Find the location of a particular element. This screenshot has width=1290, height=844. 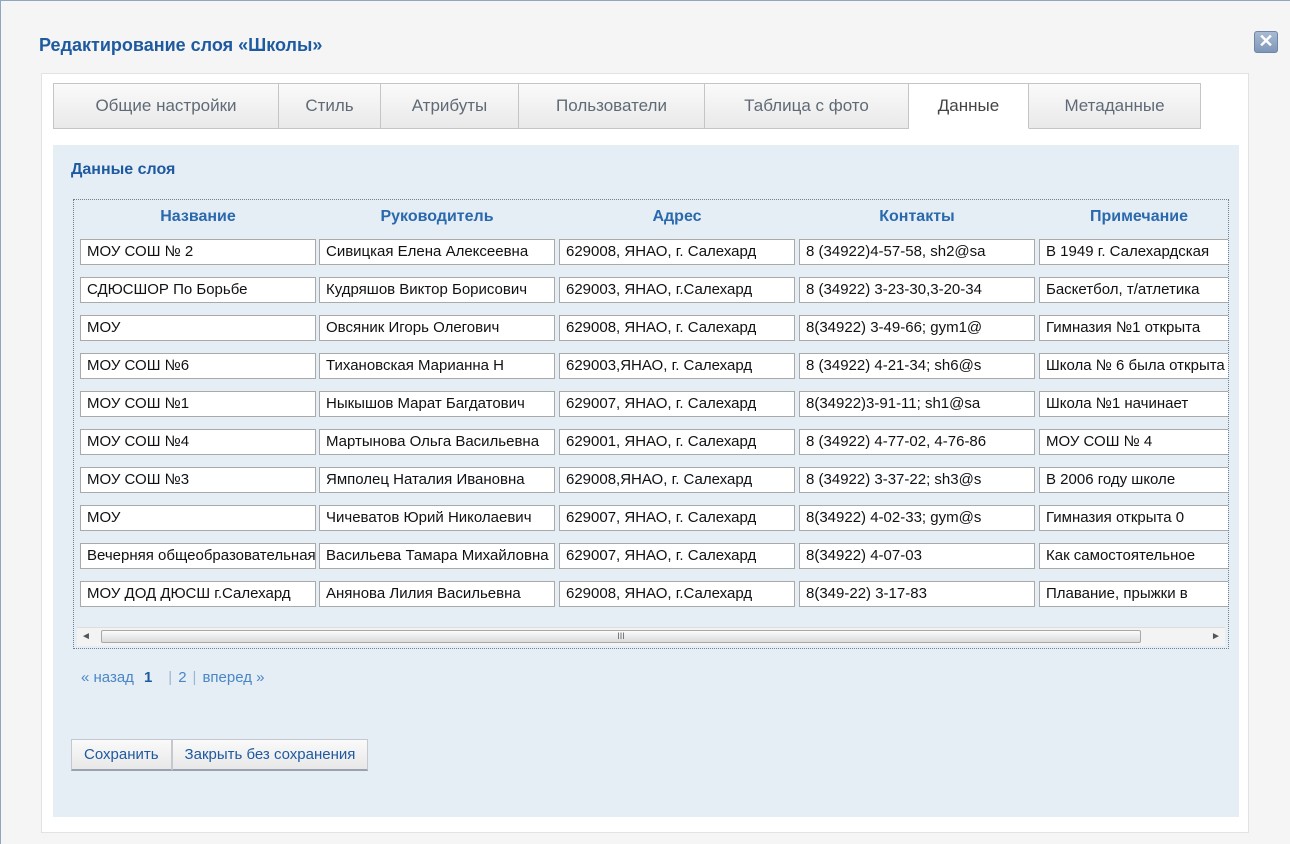

column-header: Примечание is located at coordinates (1139, 216).